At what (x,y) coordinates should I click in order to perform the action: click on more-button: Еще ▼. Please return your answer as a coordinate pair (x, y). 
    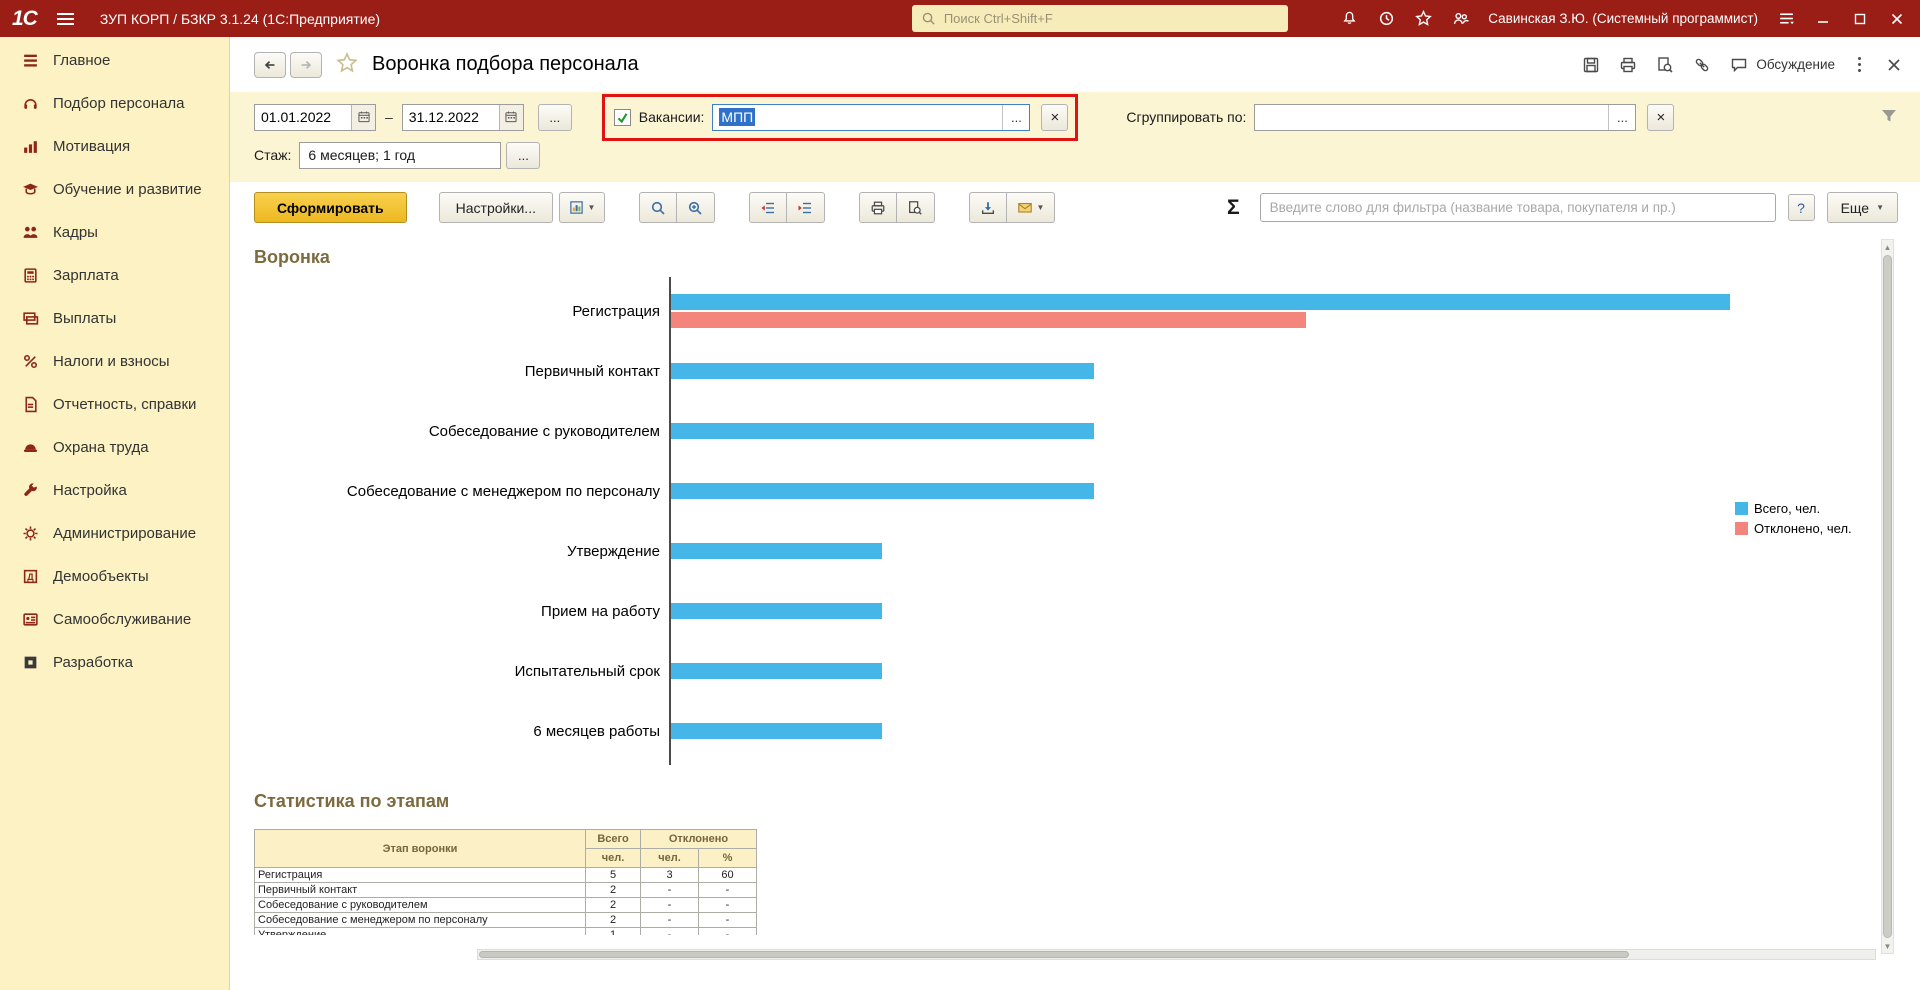
    Looking at the image, I should click on (1862, 207).